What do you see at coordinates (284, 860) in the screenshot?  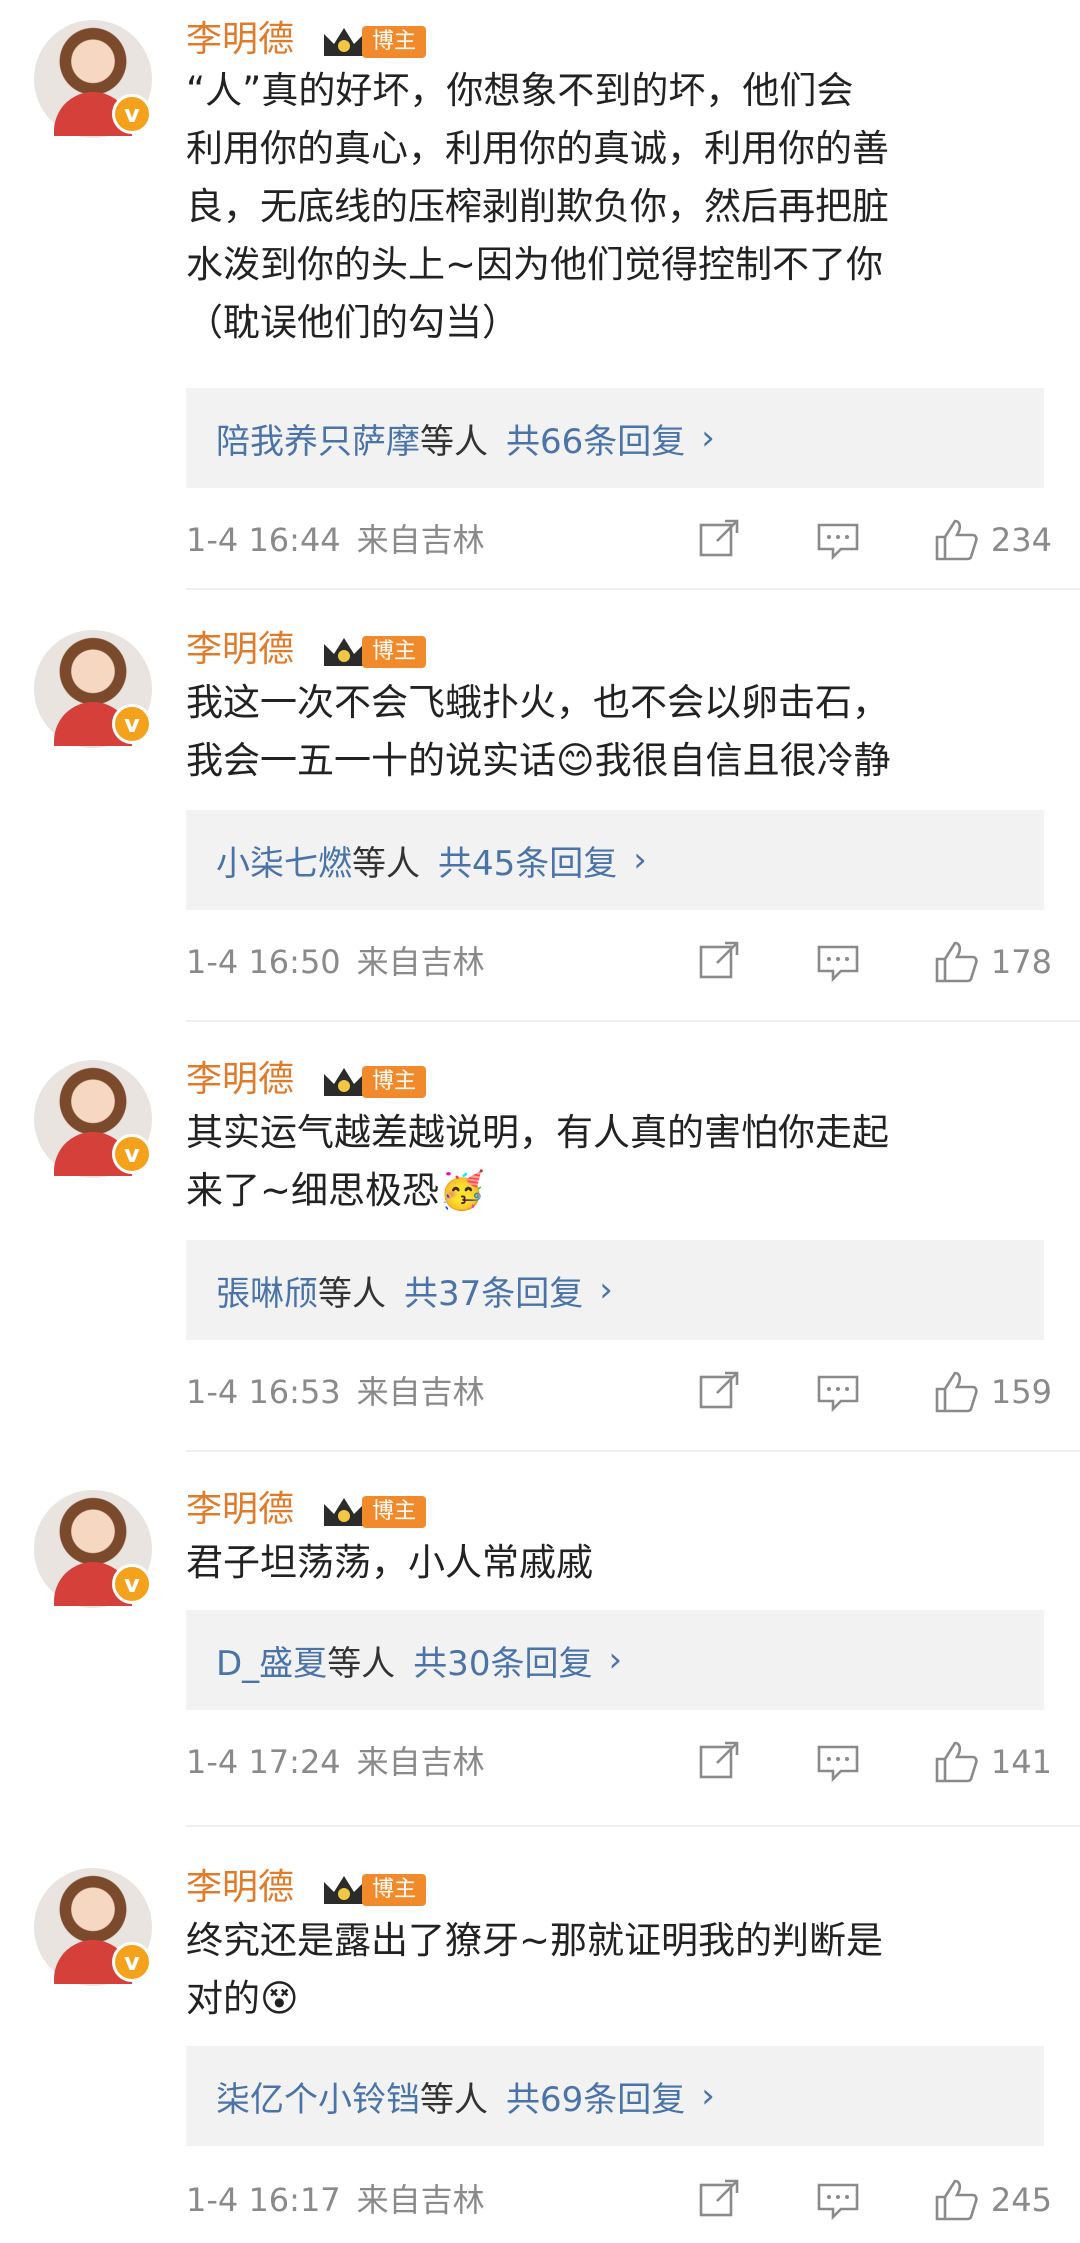 I see `reply-users: 小柒七燃` at bounding box center [284, 860].